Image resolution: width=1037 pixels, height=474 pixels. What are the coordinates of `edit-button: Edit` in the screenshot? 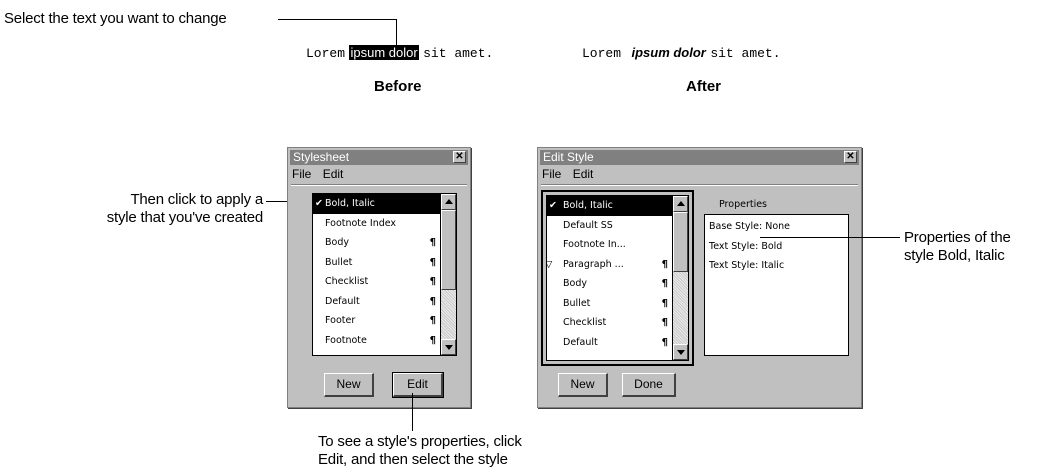 It's located at (418, 385).